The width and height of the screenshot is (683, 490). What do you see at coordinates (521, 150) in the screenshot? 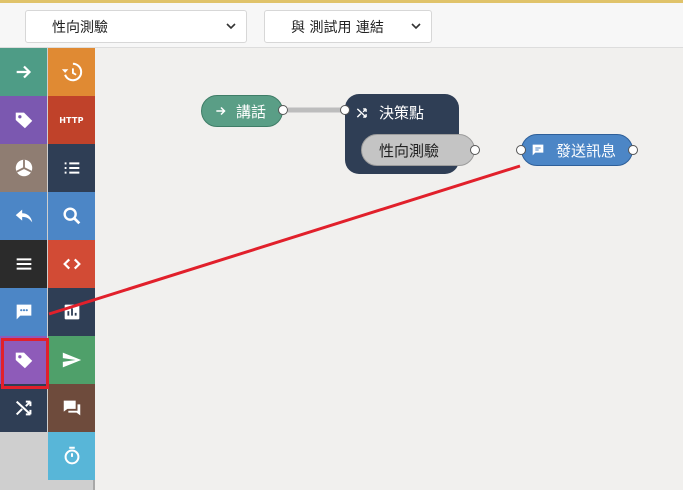
I see `node-send-message-input-port` at bounding box center [521, 150].